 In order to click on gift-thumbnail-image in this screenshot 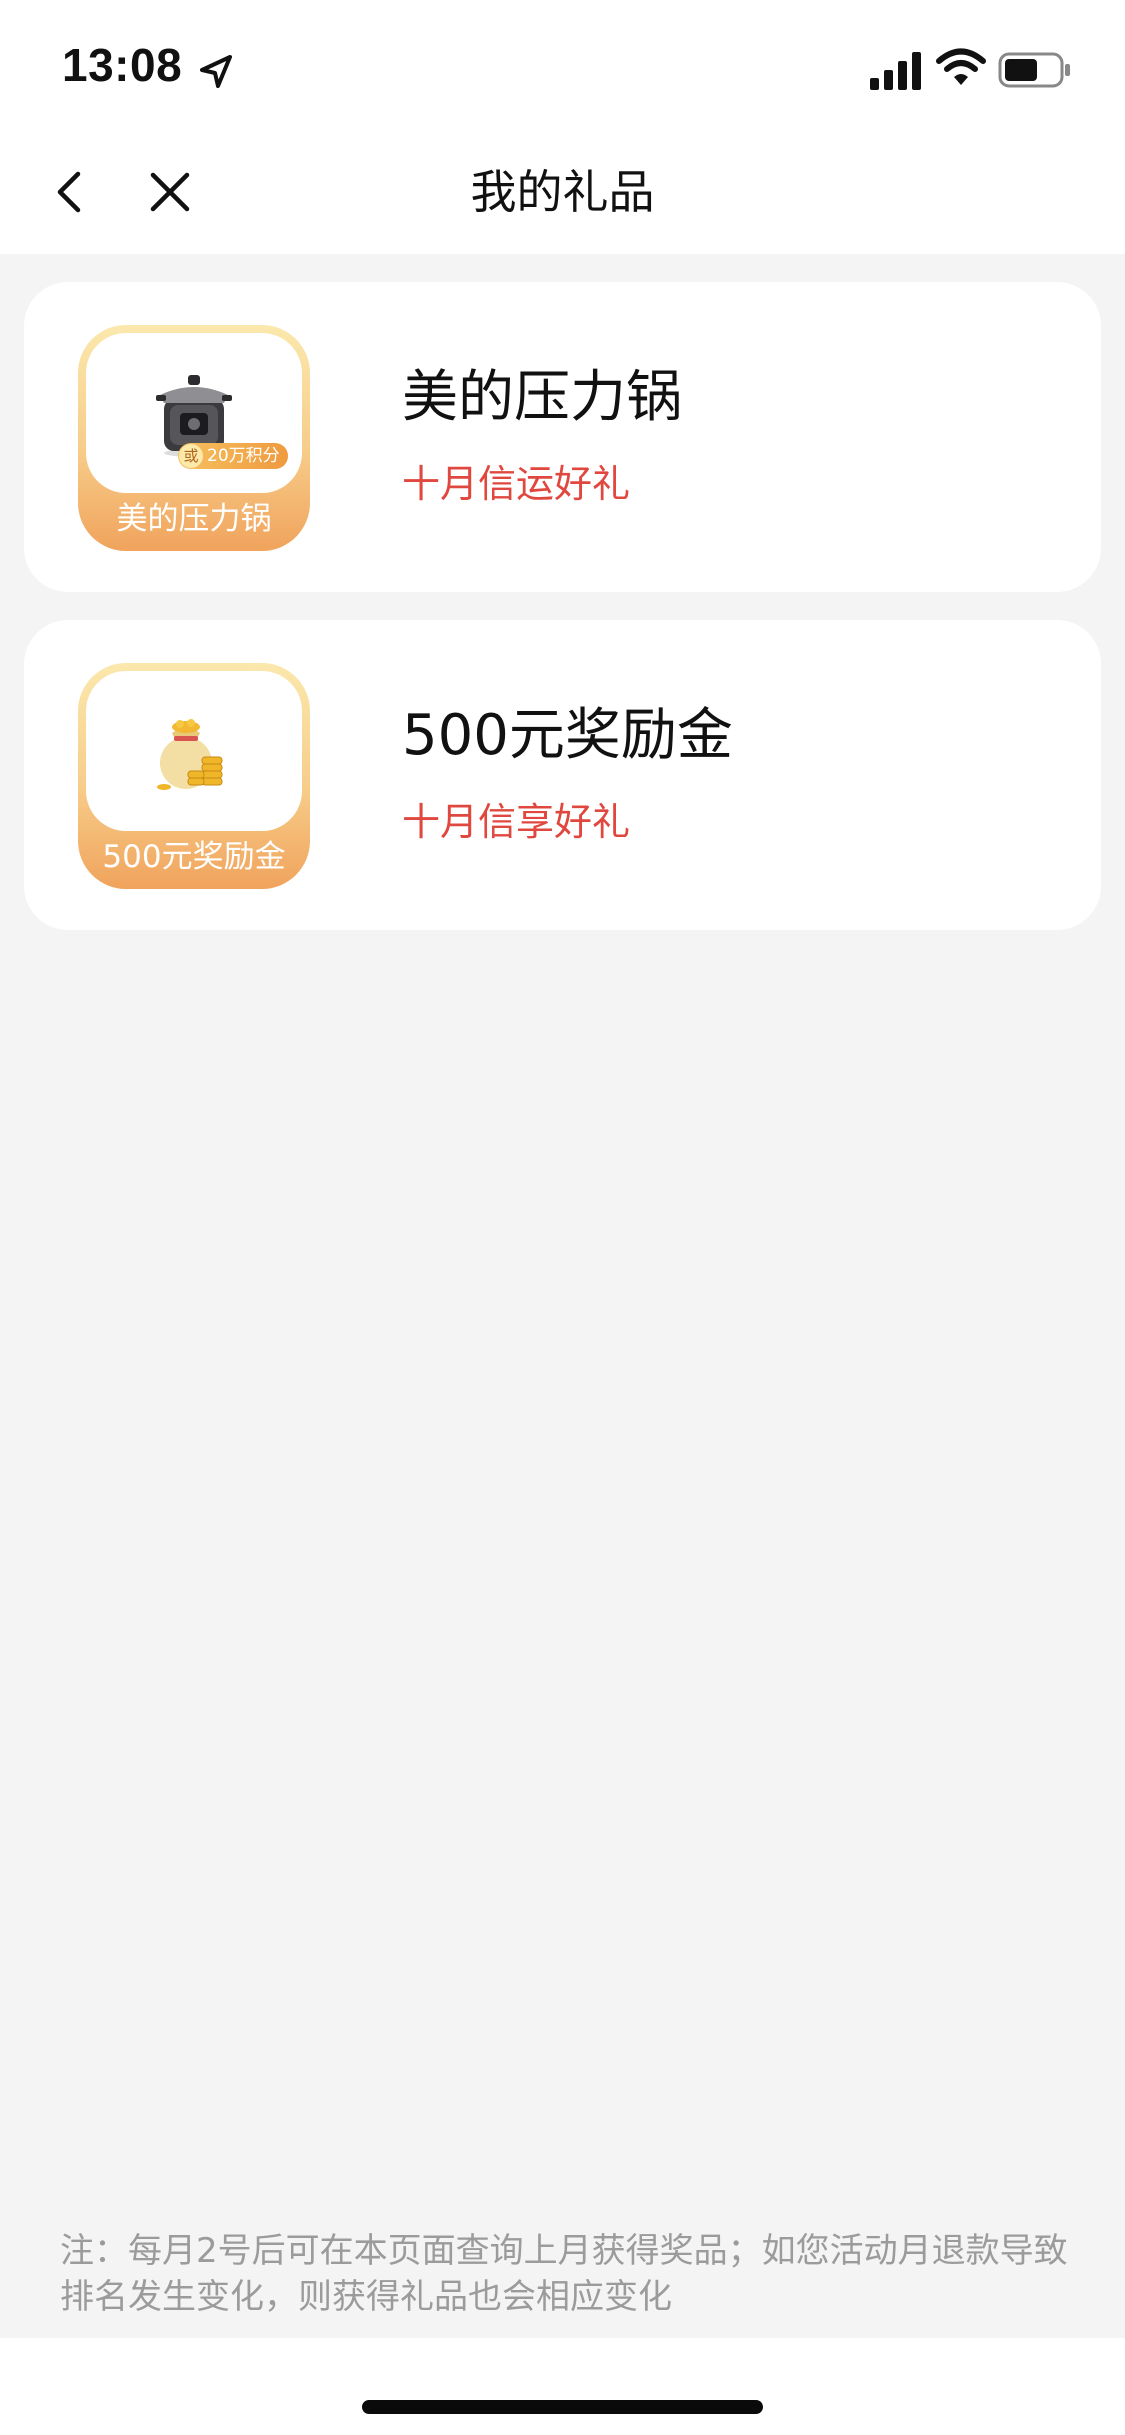, I will do `click(194, 751)`.